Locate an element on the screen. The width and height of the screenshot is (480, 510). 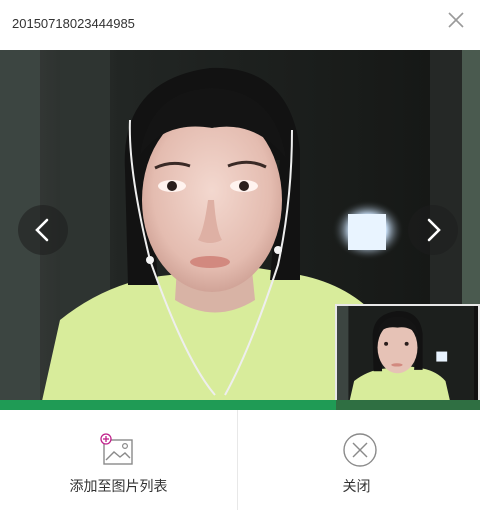
window-title: 20150718023444985 is located at coordinates (73, 23).